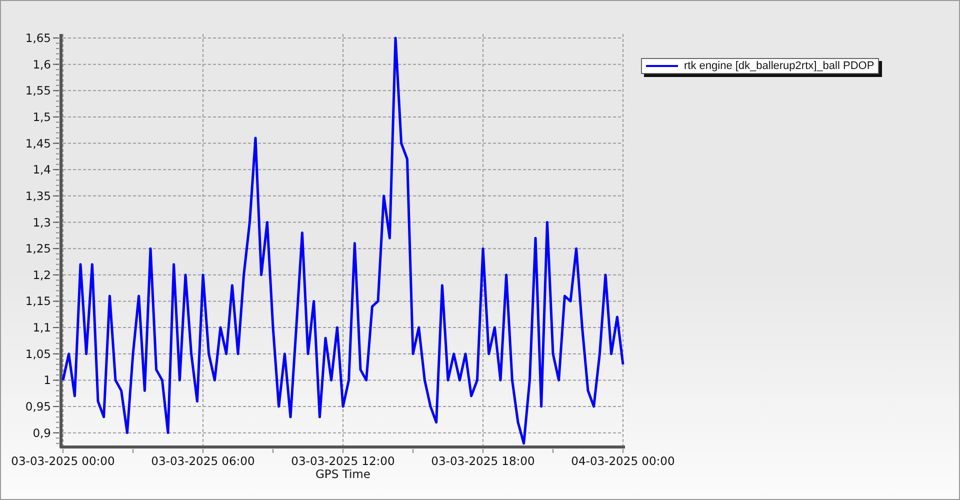  Describe the element at coordinates (38, 91) in the screenshot. I see `y-tick-label: 1,55` at that location.